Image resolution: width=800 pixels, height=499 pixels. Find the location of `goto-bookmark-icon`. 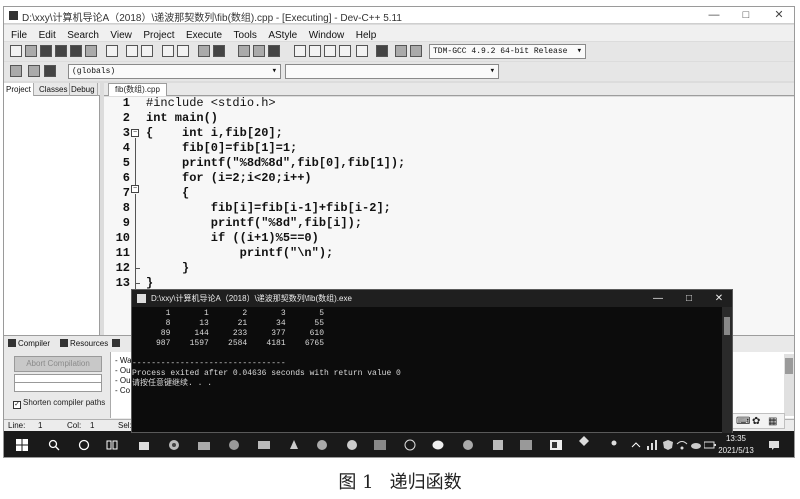

goto-bookmark-icon is located at coordinates (50, 71).